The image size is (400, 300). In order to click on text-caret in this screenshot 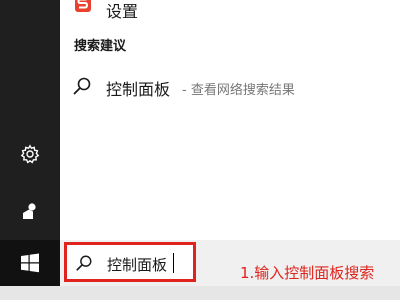, I will do `click(173, 263)`.